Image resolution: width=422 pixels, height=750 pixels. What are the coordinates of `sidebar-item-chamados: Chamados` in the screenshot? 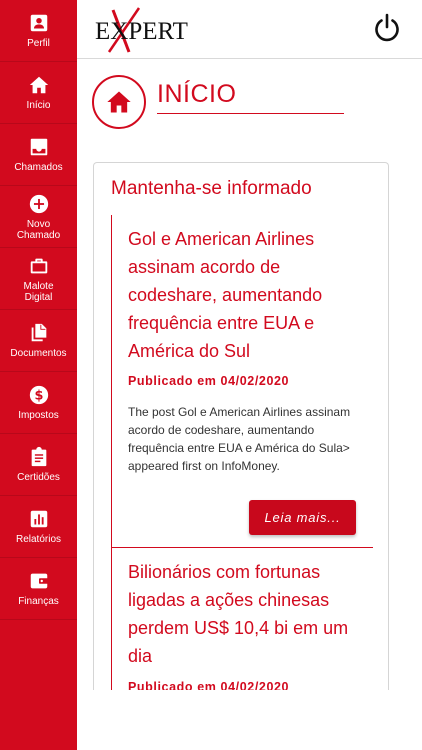 It's located at (38, 155).